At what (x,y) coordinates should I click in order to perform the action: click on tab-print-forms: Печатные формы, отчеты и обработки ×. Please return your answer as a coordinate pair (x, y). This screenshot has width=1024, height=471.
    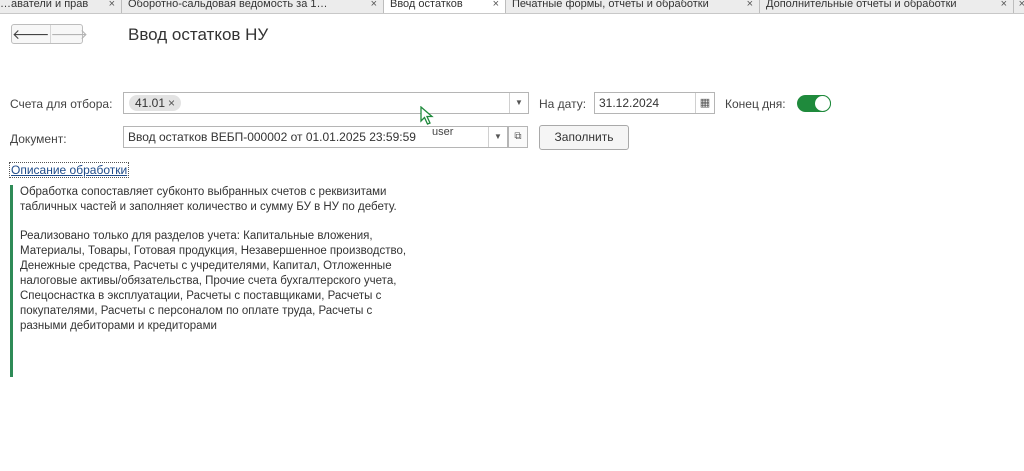
    Looking at the image, I should click on (633, 6).